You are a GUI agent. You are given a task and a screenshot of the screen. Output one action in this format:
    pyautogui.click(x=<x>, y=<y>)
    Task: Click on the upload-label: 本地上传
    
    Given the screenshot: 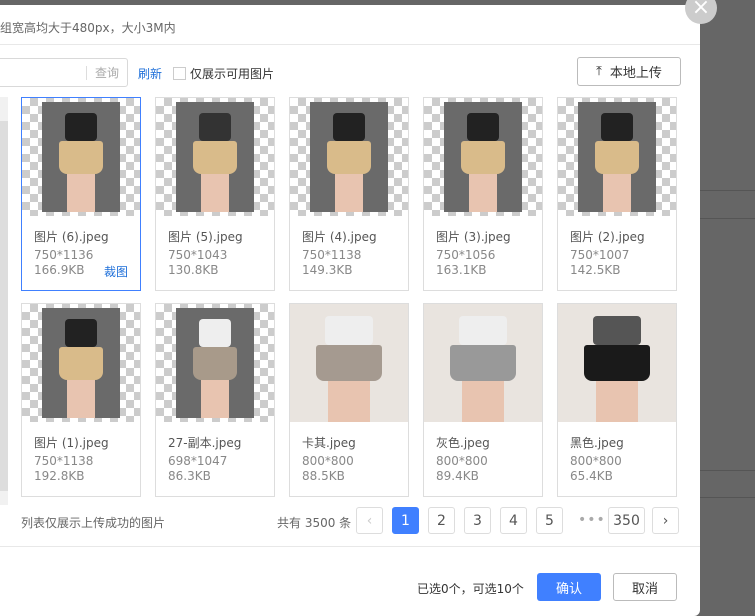 What is the action you would take?
    pyautogui.click(x=635, y=73)
    